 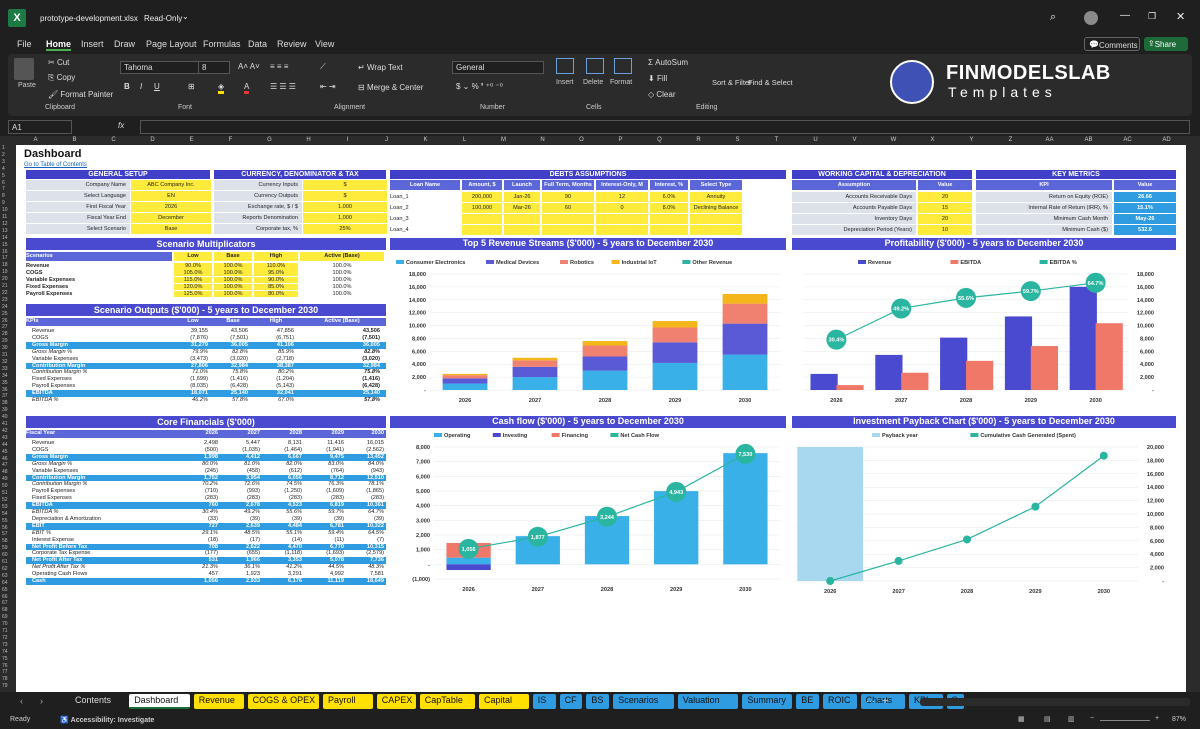 What do you see at coordinates (598, 701) in the screenshot?
I see `tab-bs: BS` at bounding box center [598, 701].